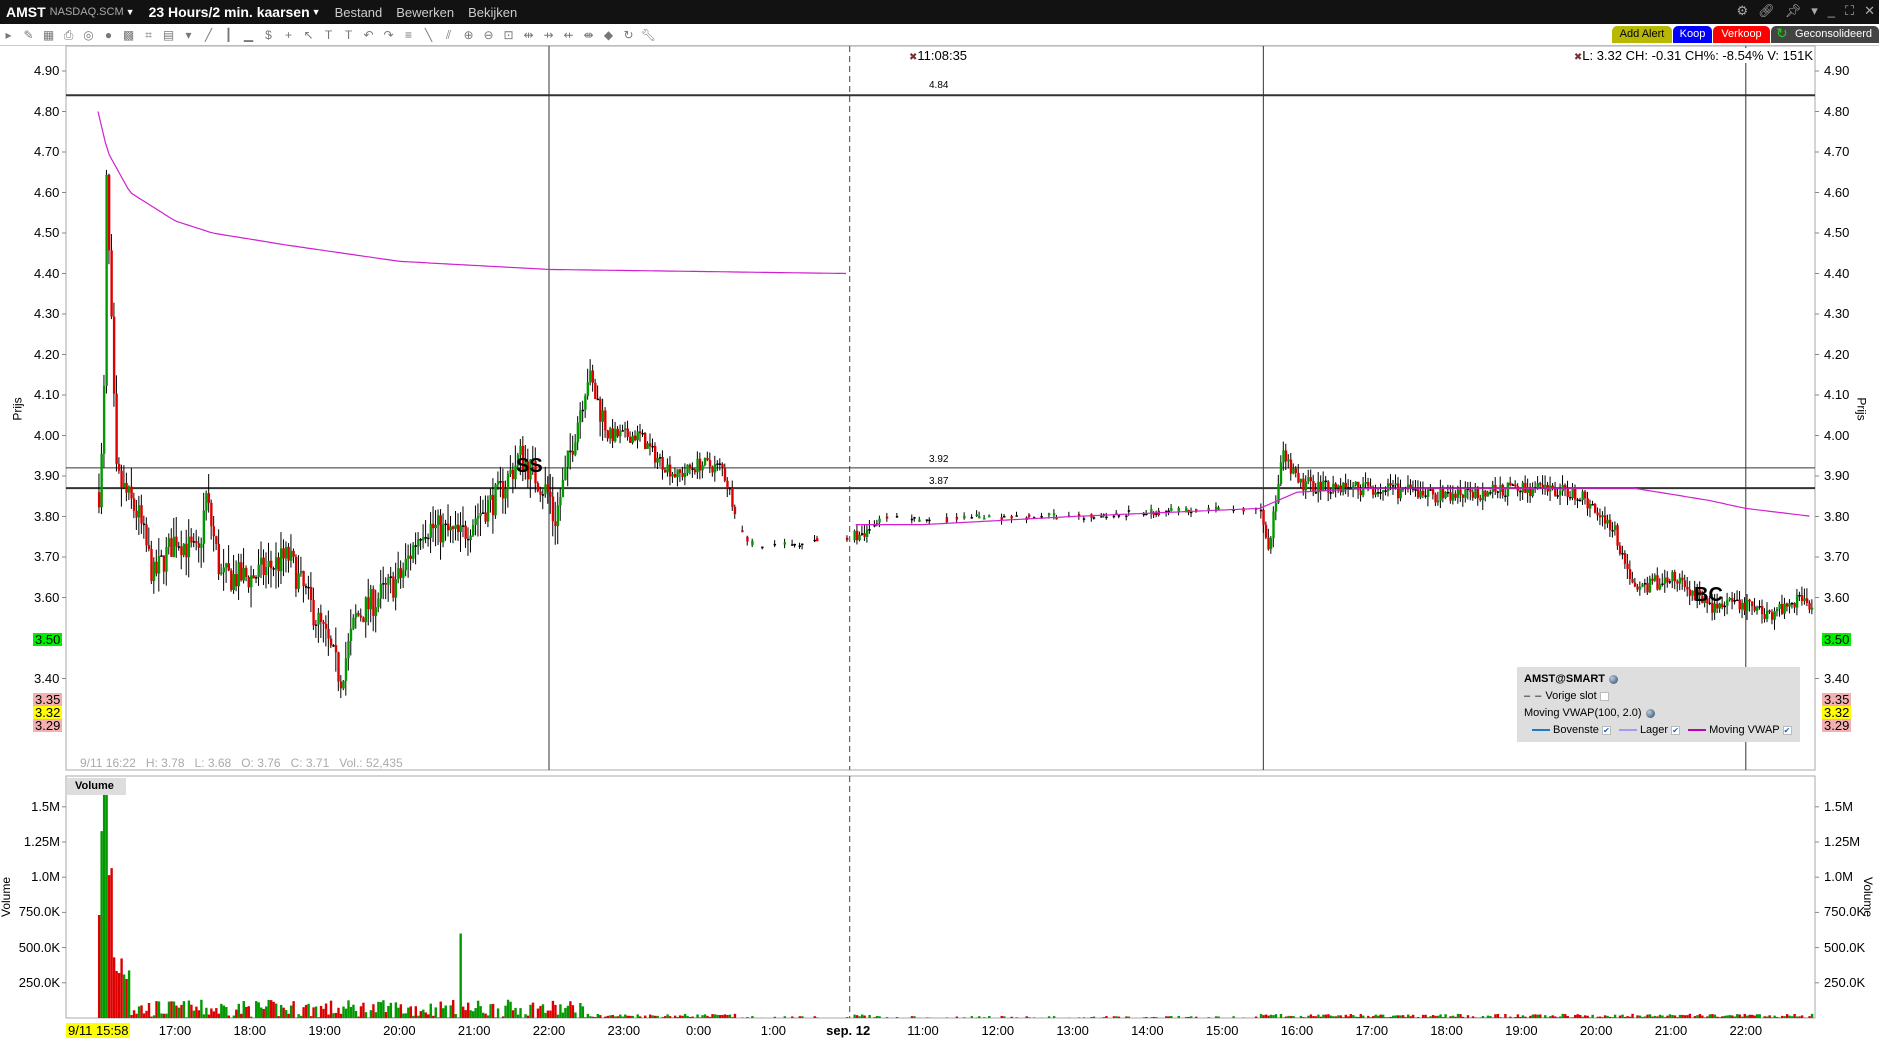  I want to click on time-tick: 13:00, so click(1072, 1030).